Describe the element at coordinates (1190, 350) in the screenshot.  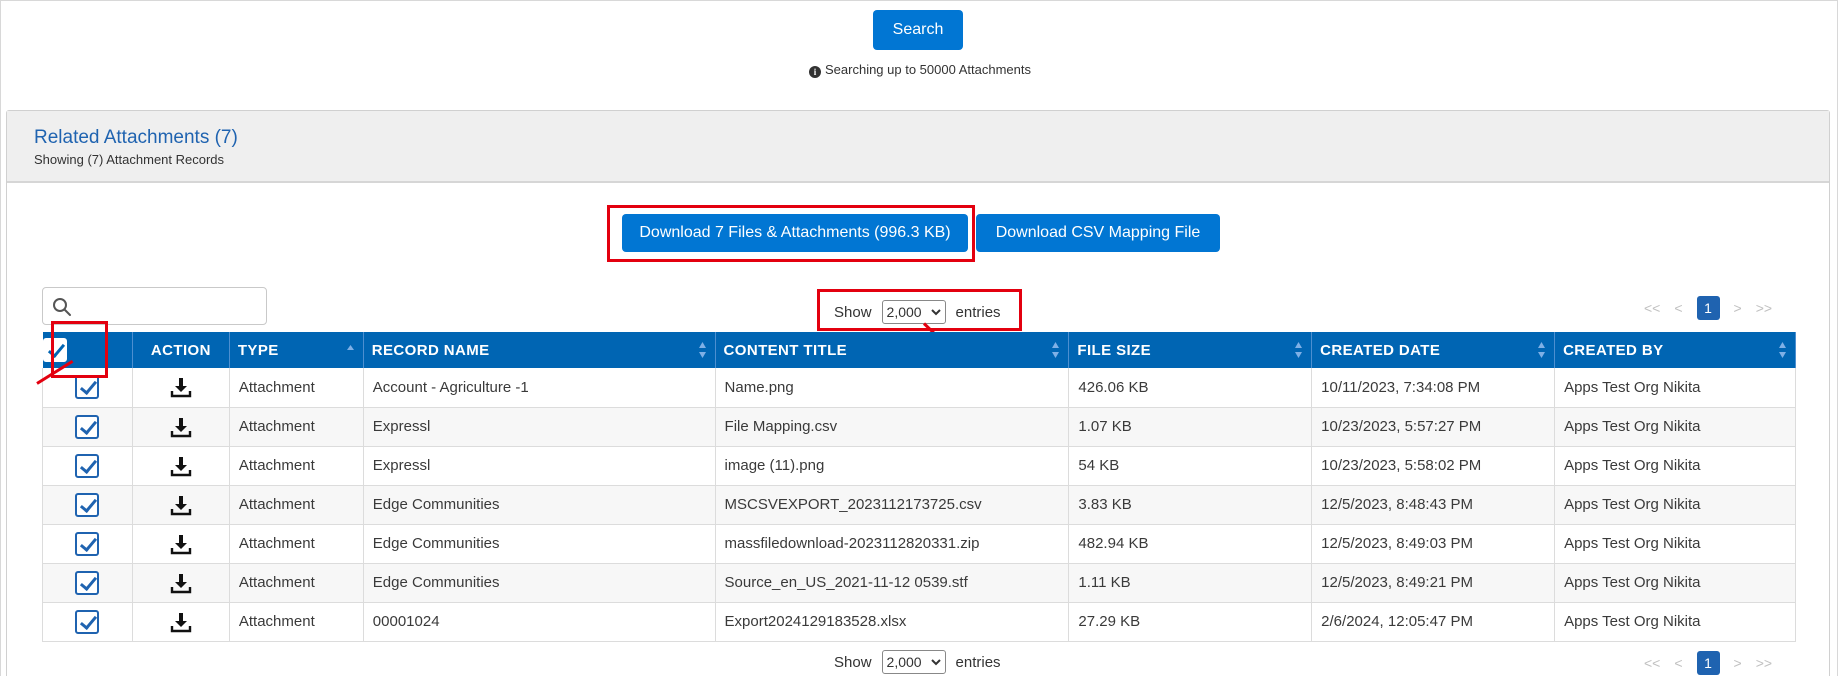
I see `column-header-file-size: FILE SIZE` at that location.